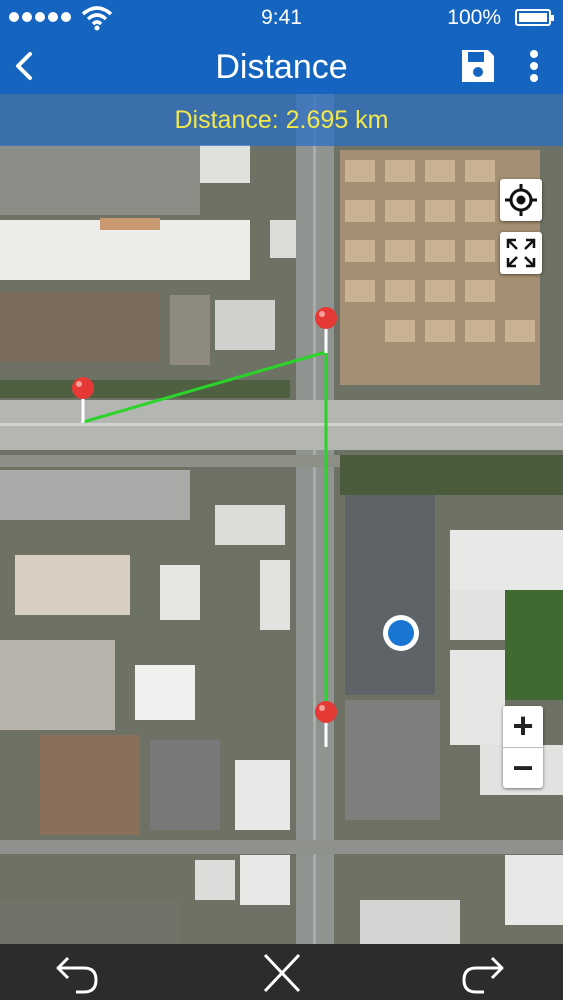  Describe the element at coordinates (401, 633) in the screenshot. I see `current-location-dot` at that location.